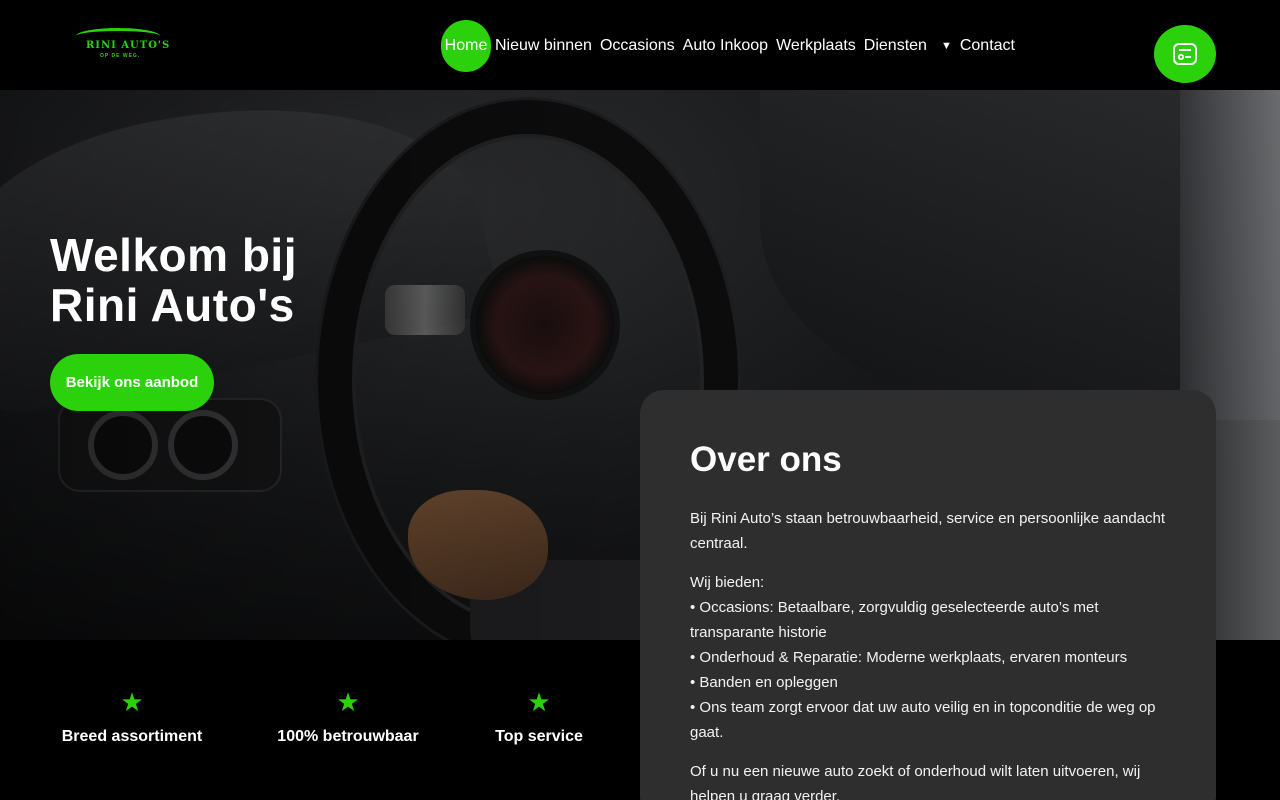  I want to click on services-list-heading: Wij bieden:, so click(727, 582).